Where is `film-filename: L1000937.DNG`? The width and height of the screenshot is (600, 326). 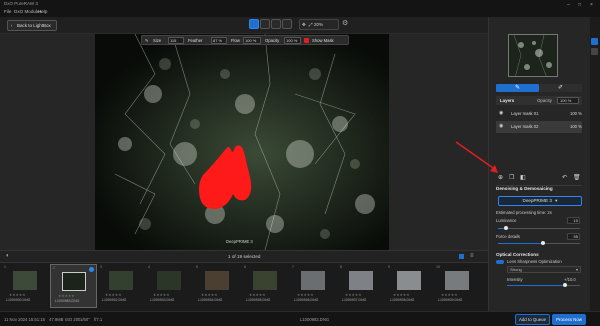 film-filename: L1000937.DNG is located at coordinates (354, 300).